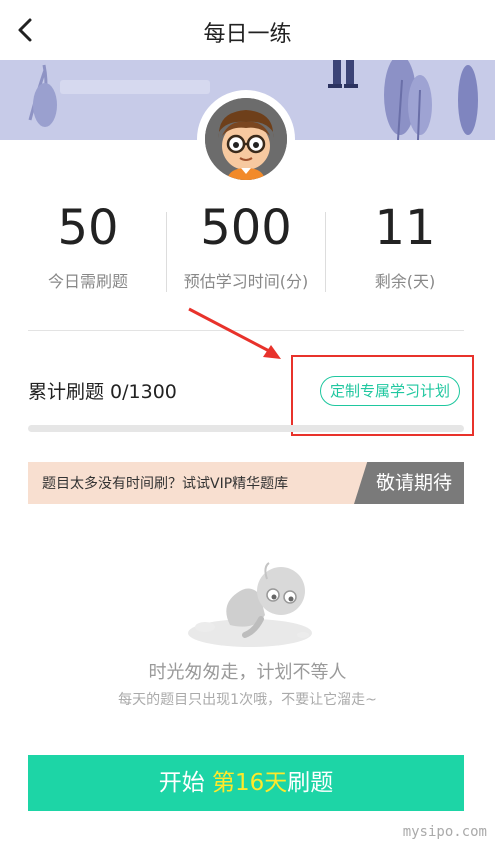 Image resolution: width=495 pixels, height=849 pixels. I want to click on stat-daily-count: 50, so click(88, 228).